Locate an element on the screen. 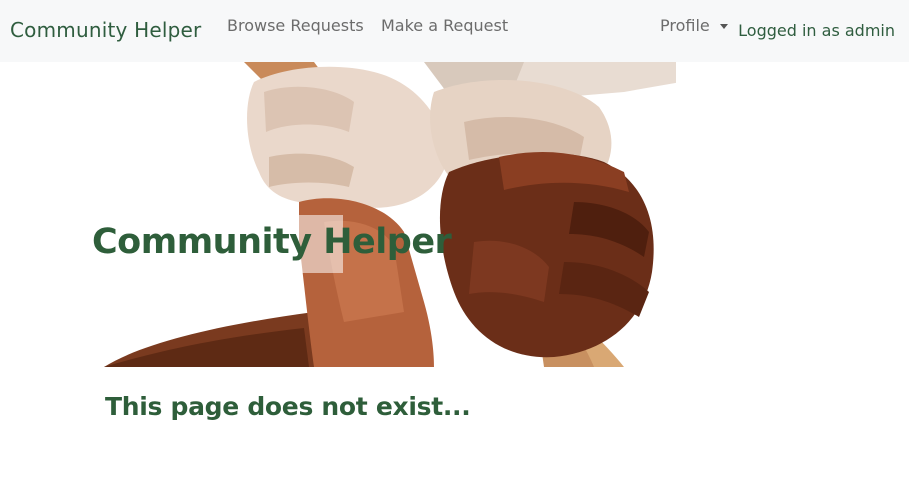 The width and height of the screenshot is (909, 481). brand-link: Community Helper is located at coordinates (105, 30).